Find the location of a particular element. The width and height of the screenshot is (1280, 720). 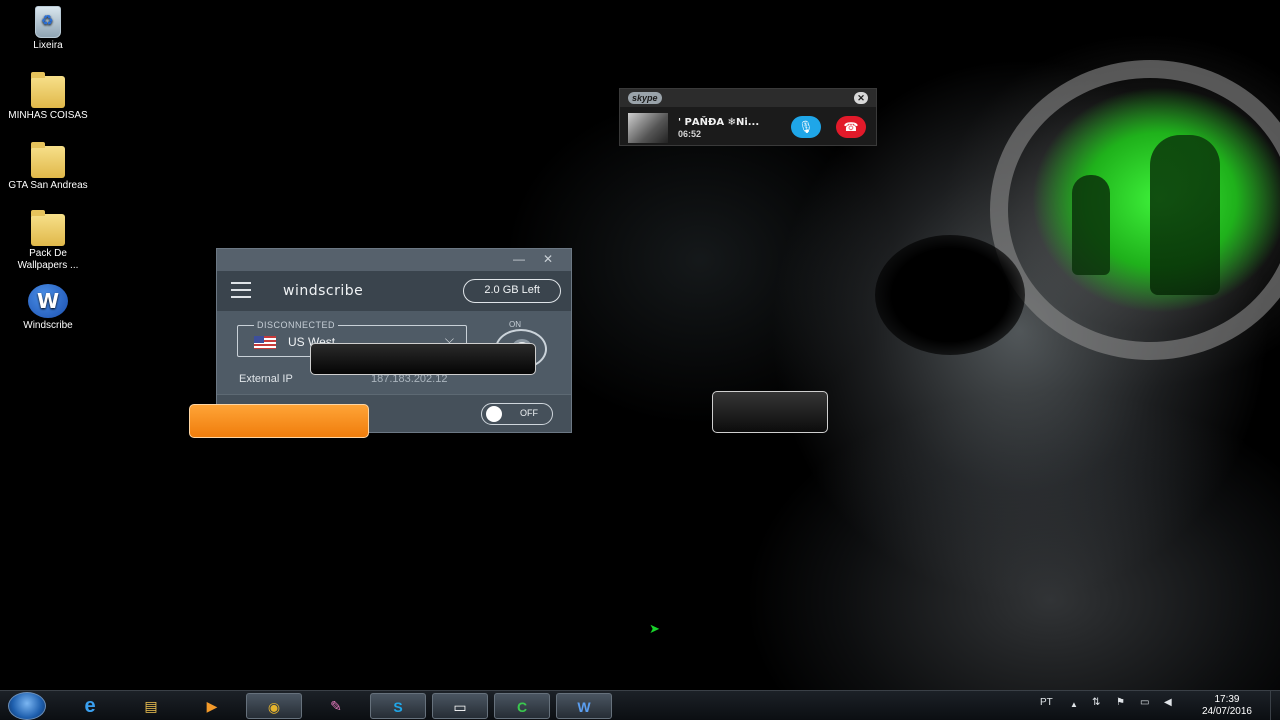

call-duration: 06:52 is located at coordinates (690, 134).